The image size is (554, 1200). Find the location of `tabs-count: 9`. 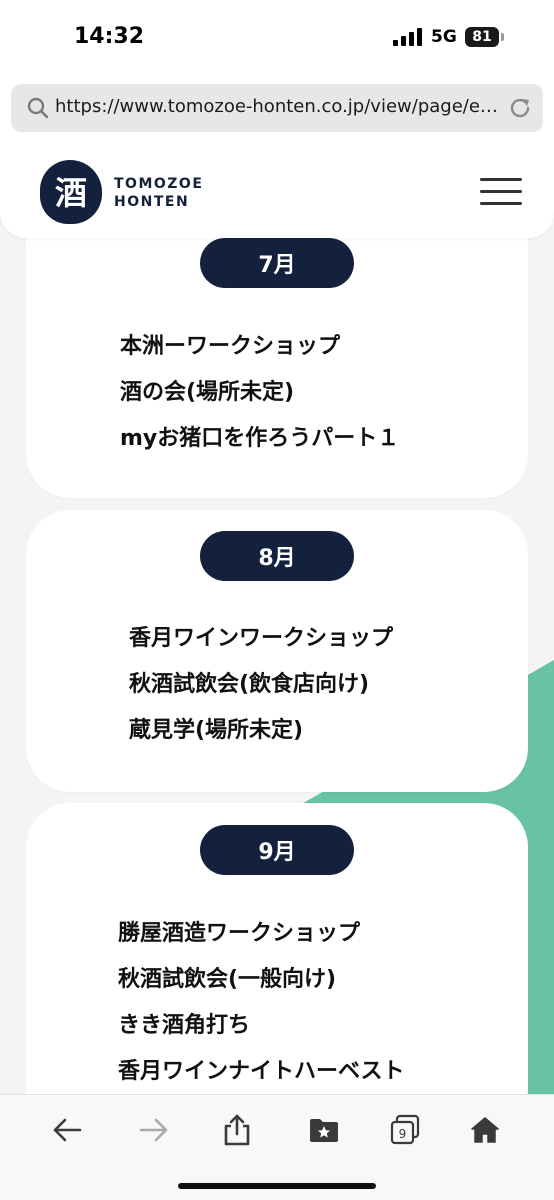

tabs-count: 9 is located at coordinates (403, 1134).